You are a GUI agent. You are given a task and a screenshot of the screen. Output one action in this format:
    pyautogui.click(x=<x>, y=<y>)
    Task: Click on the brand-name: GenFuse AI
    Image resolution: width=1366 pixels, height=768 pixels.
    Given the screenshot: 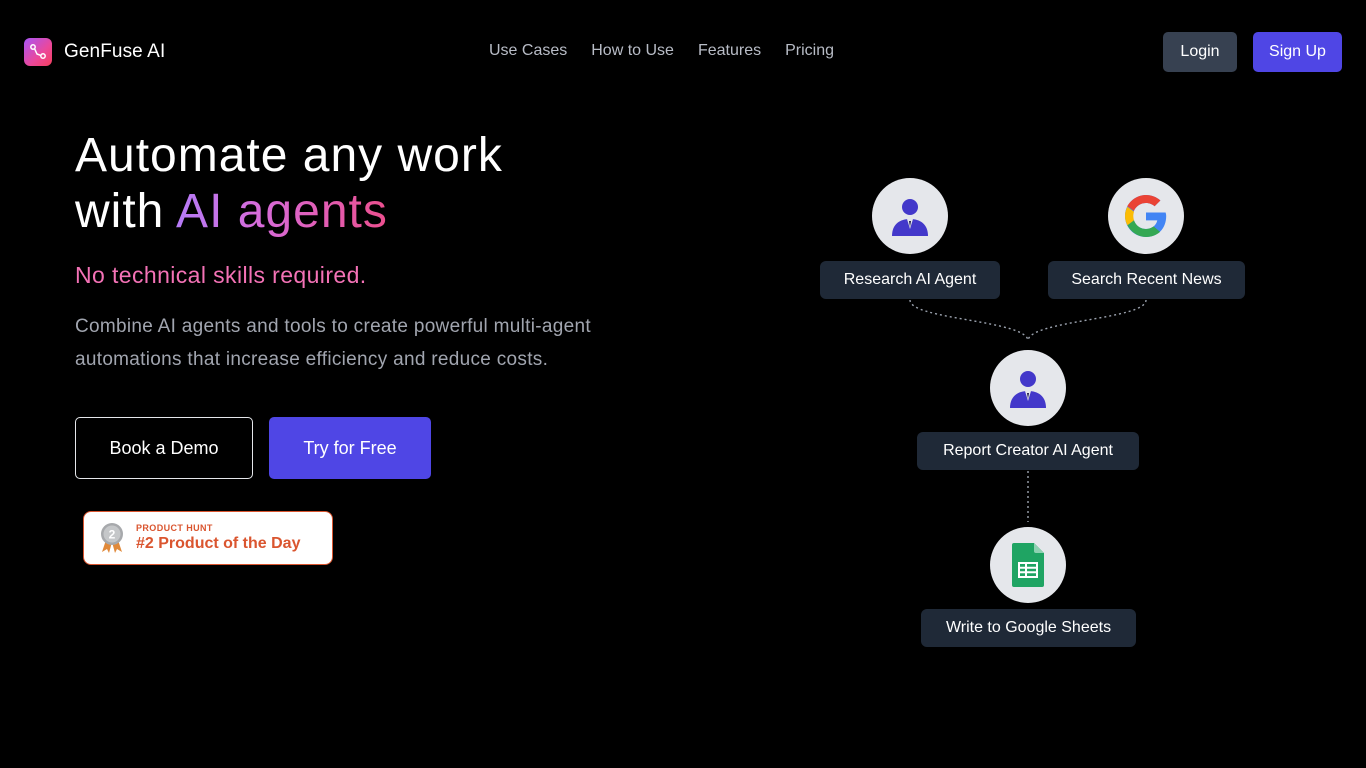 What is the action you would take?
    pyautogui.click(x=115, y=51)
    